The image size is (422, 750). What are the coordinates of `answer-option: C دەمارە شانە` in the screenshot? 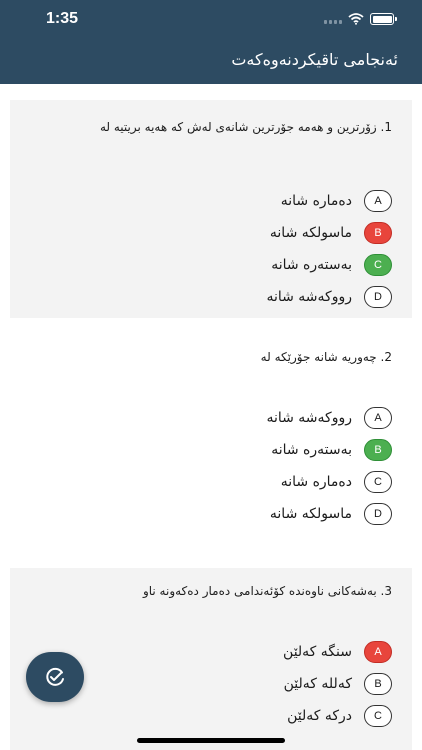 It's located at (336, 482).